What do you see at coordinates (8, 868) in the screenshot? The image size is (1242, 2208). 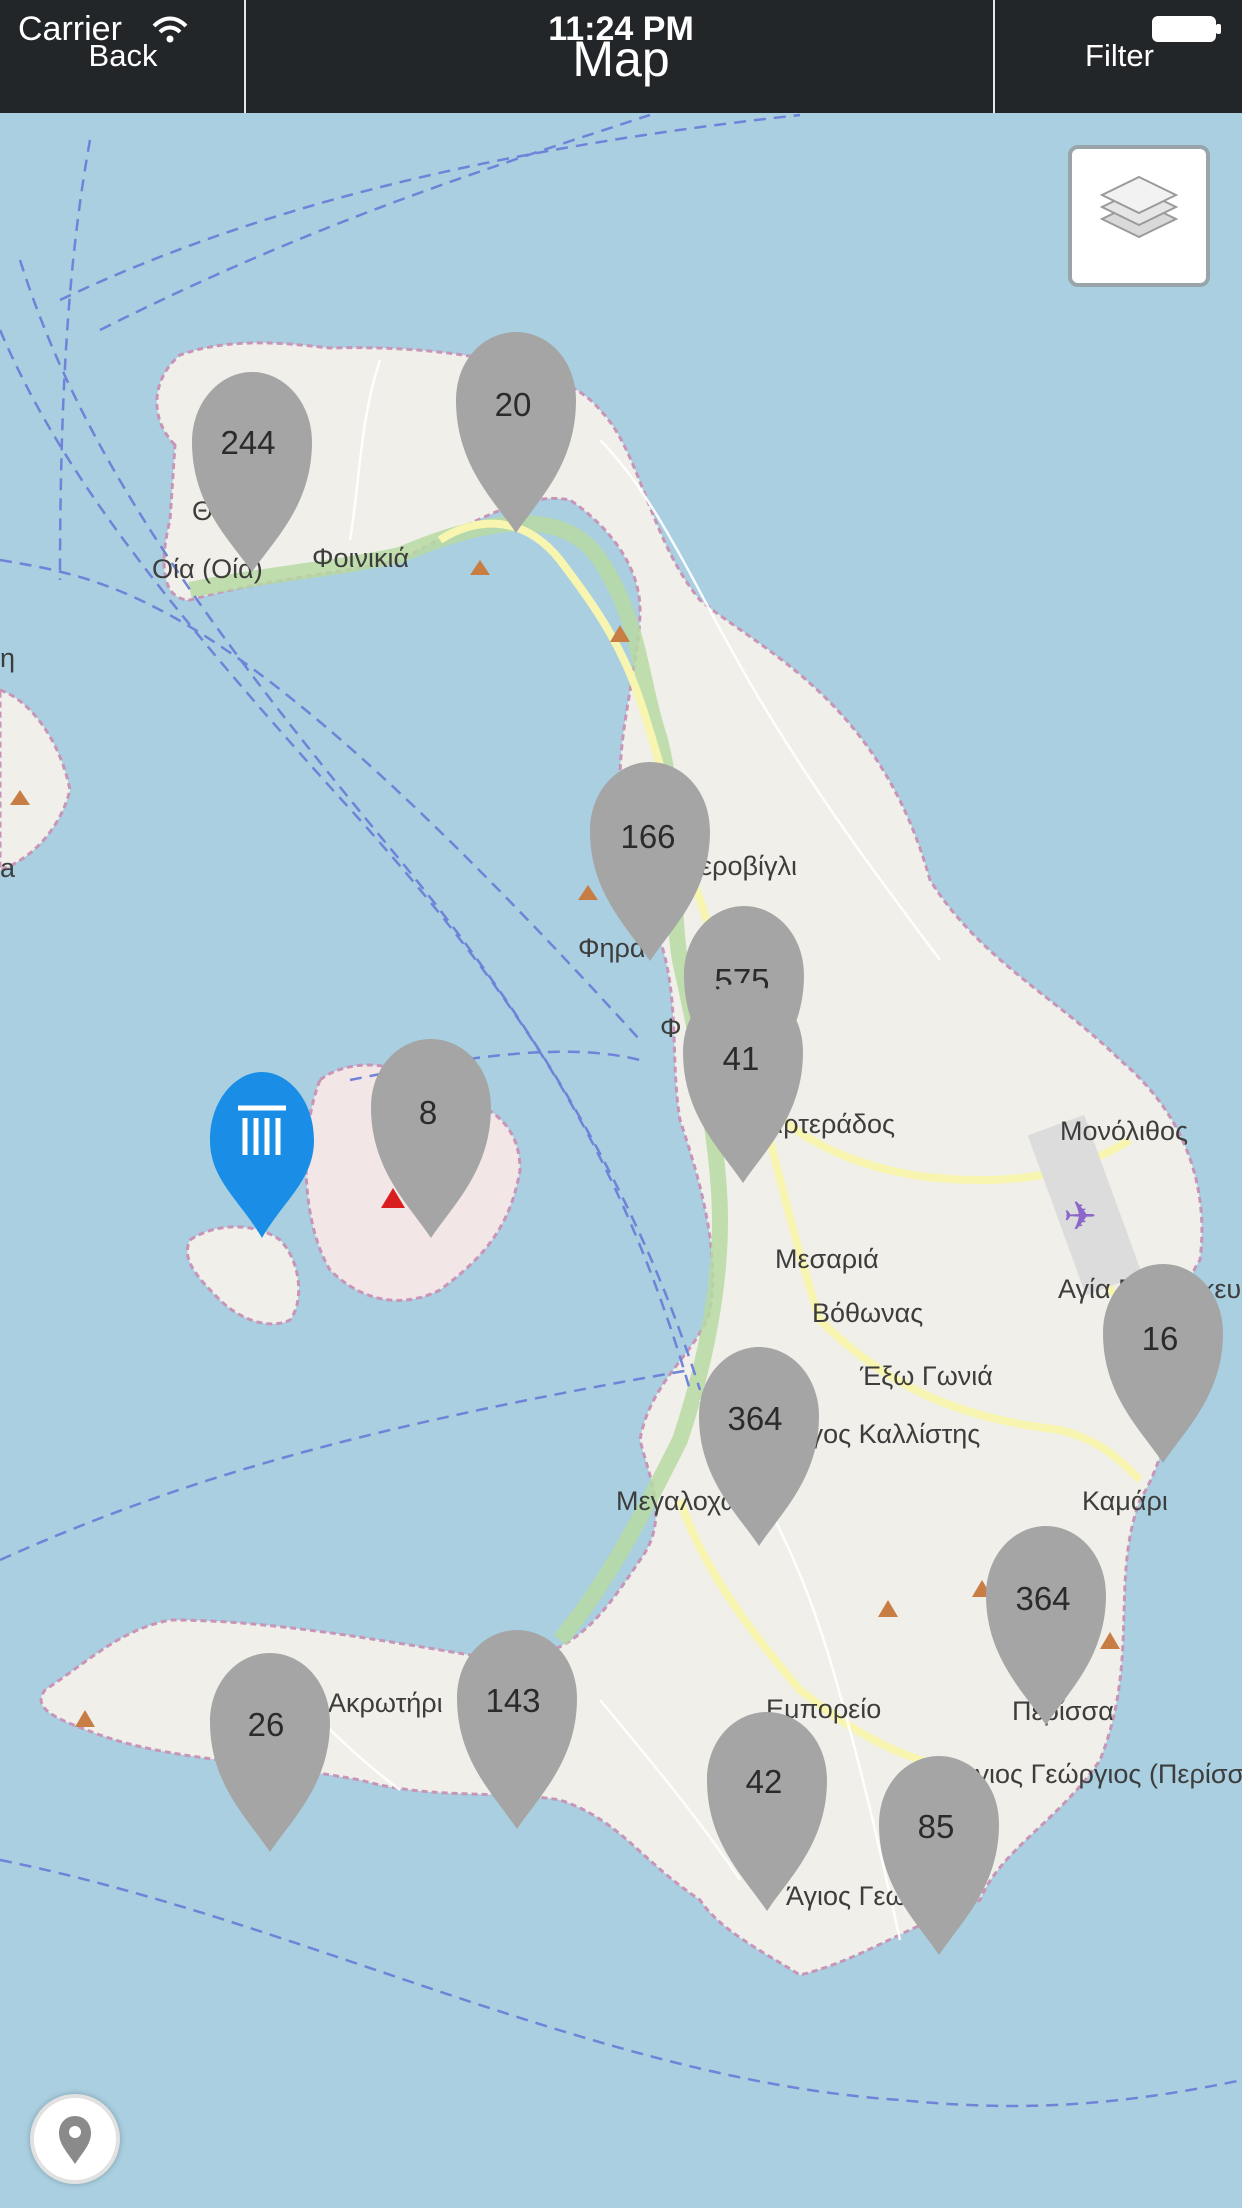 I see `place-label: a` at bounding box center [8, 868].